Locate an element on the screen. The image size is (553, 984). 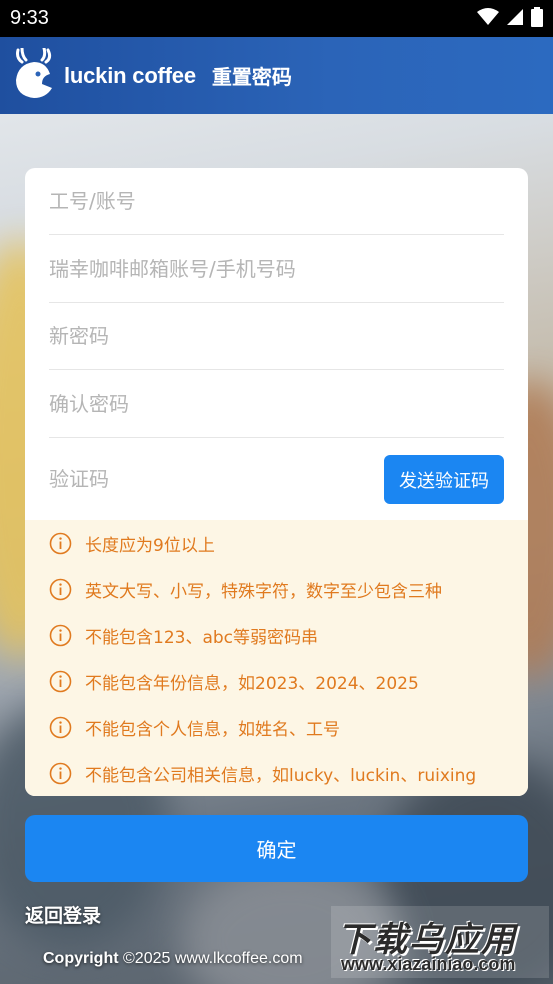
password-rule-text: 不能包含年份信息，如2023、2024、2025 is located at coordinates (252, 683).